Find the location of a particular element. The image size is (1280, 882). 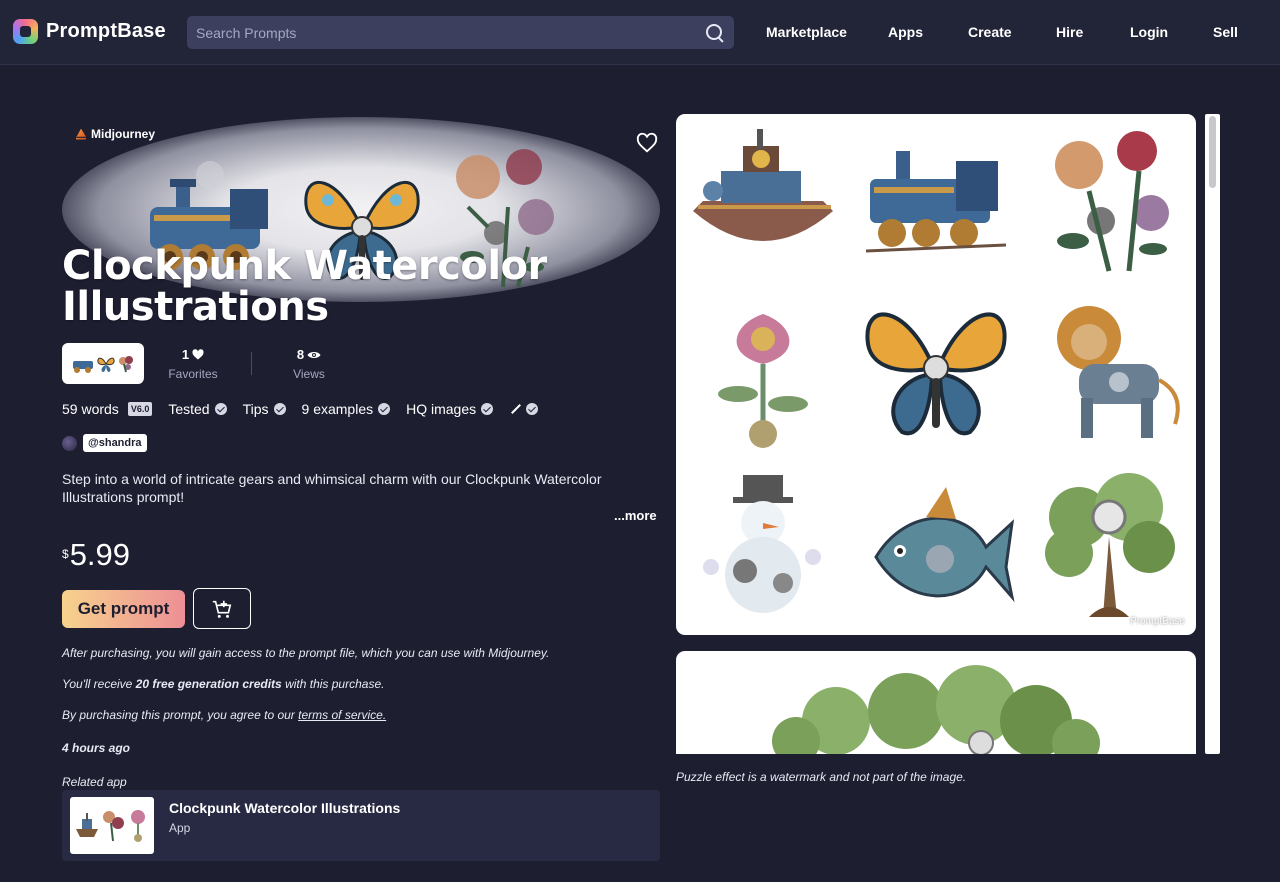

search-bar is located at coordinates (460, 32).